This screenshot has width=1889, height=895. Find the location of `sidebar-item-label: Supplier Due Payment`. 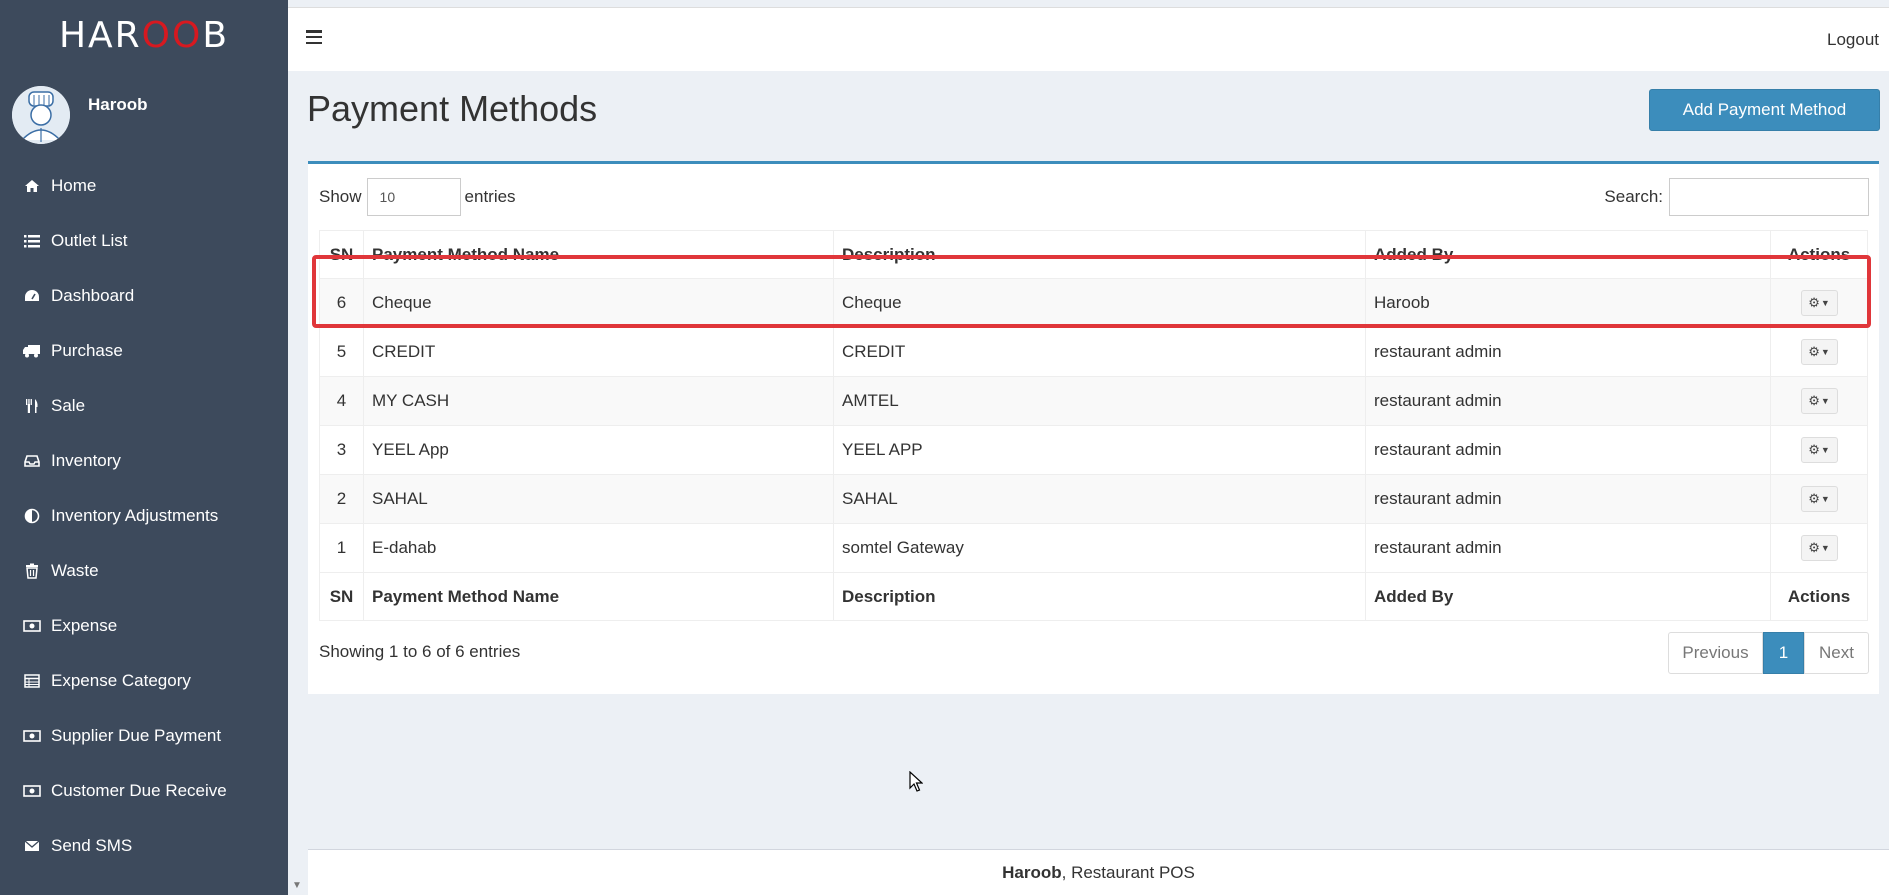

sidebar-item-label: Supplier Due Payment is located at coordinates (136, 735).